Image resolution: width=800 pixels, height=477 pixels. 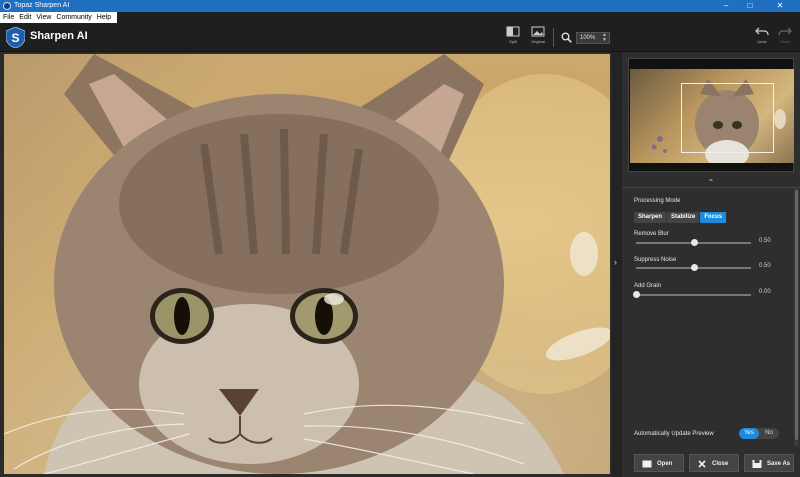 I want to click on processing-mode-label: Processing Mode, so click(x=657, y=201).